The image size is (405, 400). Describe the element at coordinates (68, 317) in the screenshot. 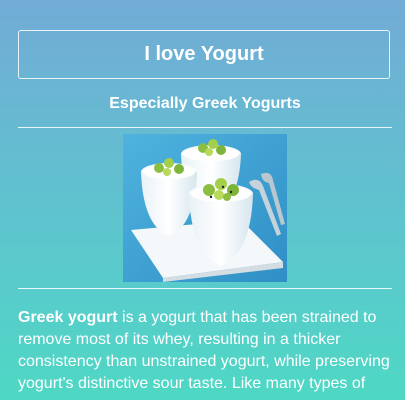

I see `lead-term: Greek yogurt` at that location.